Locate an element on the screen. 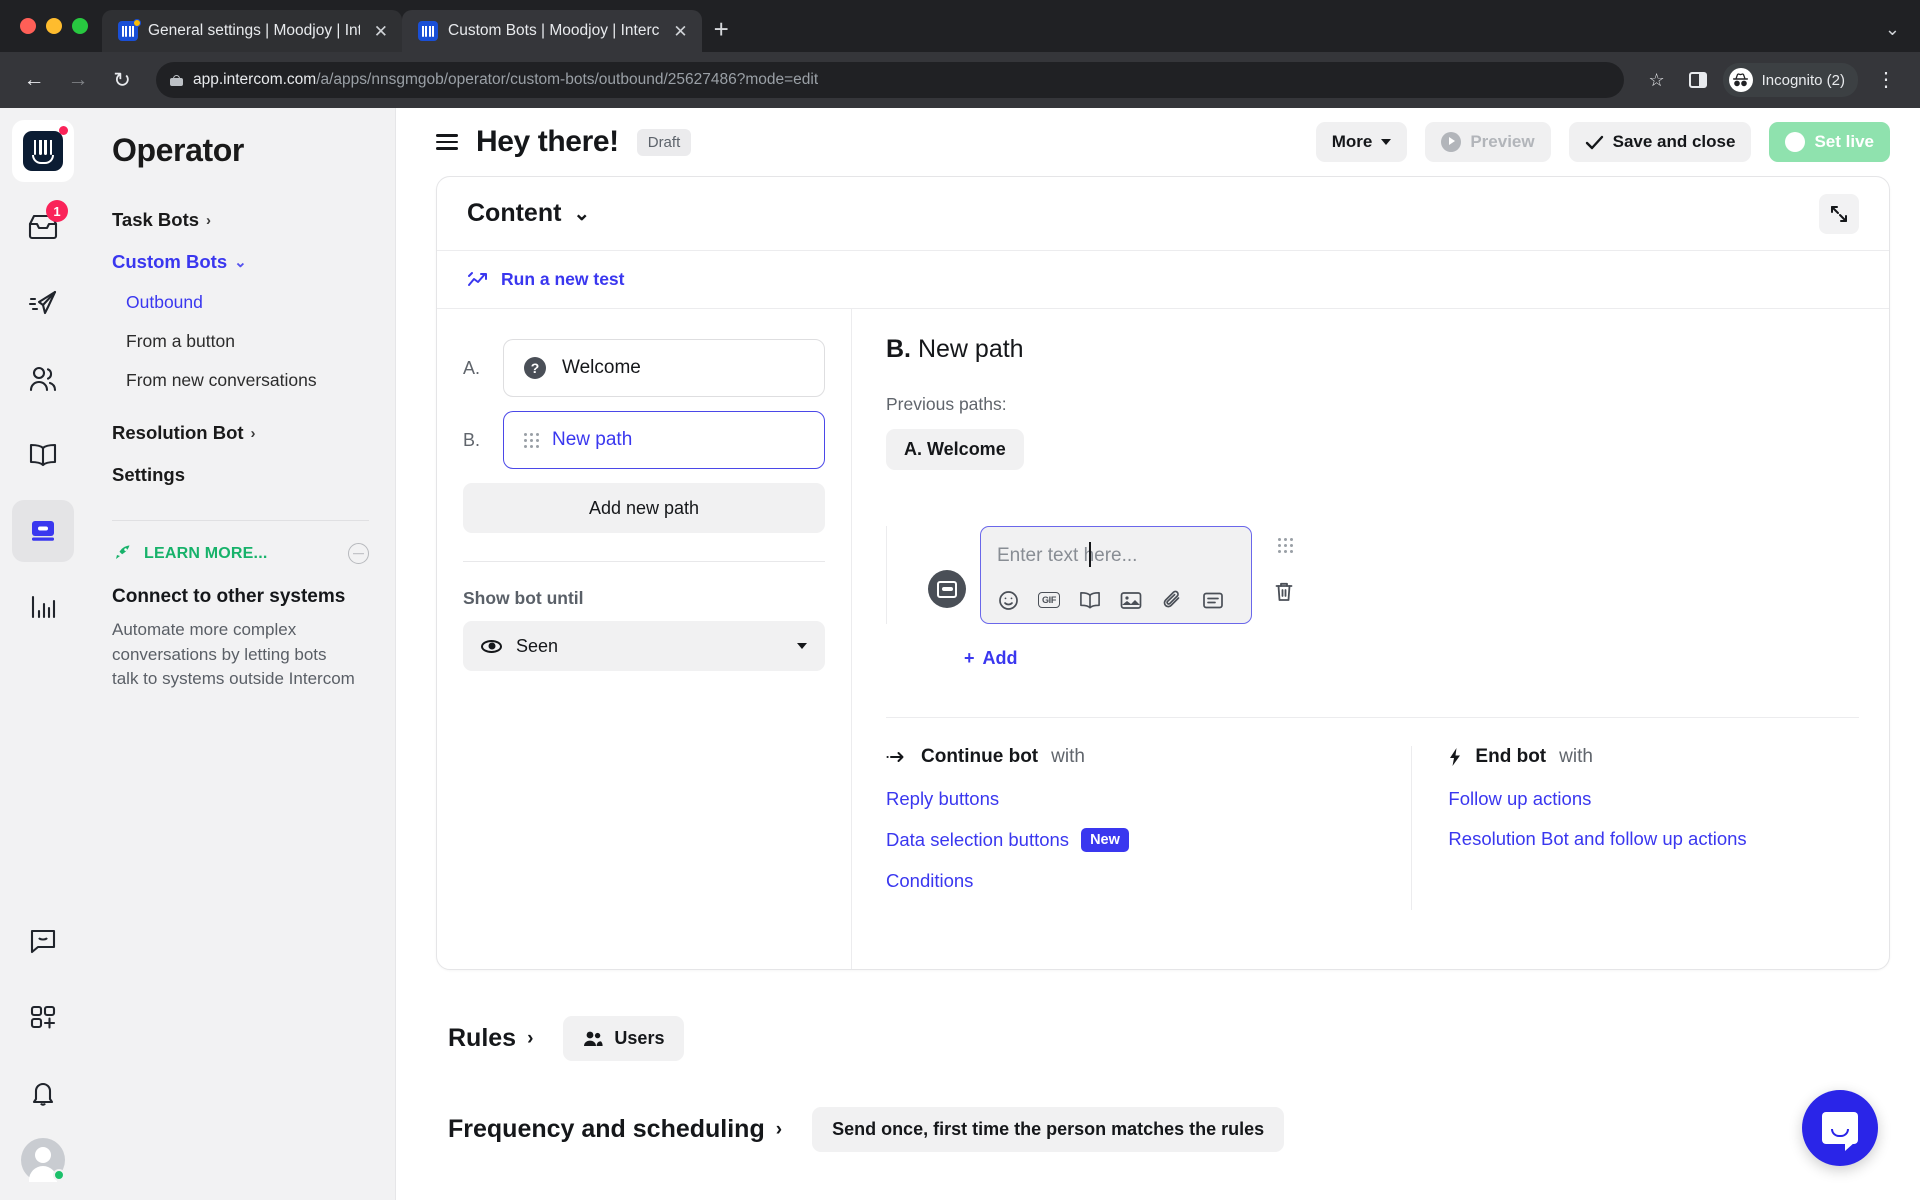  forward-button: → is located at coordinates (78, 80).